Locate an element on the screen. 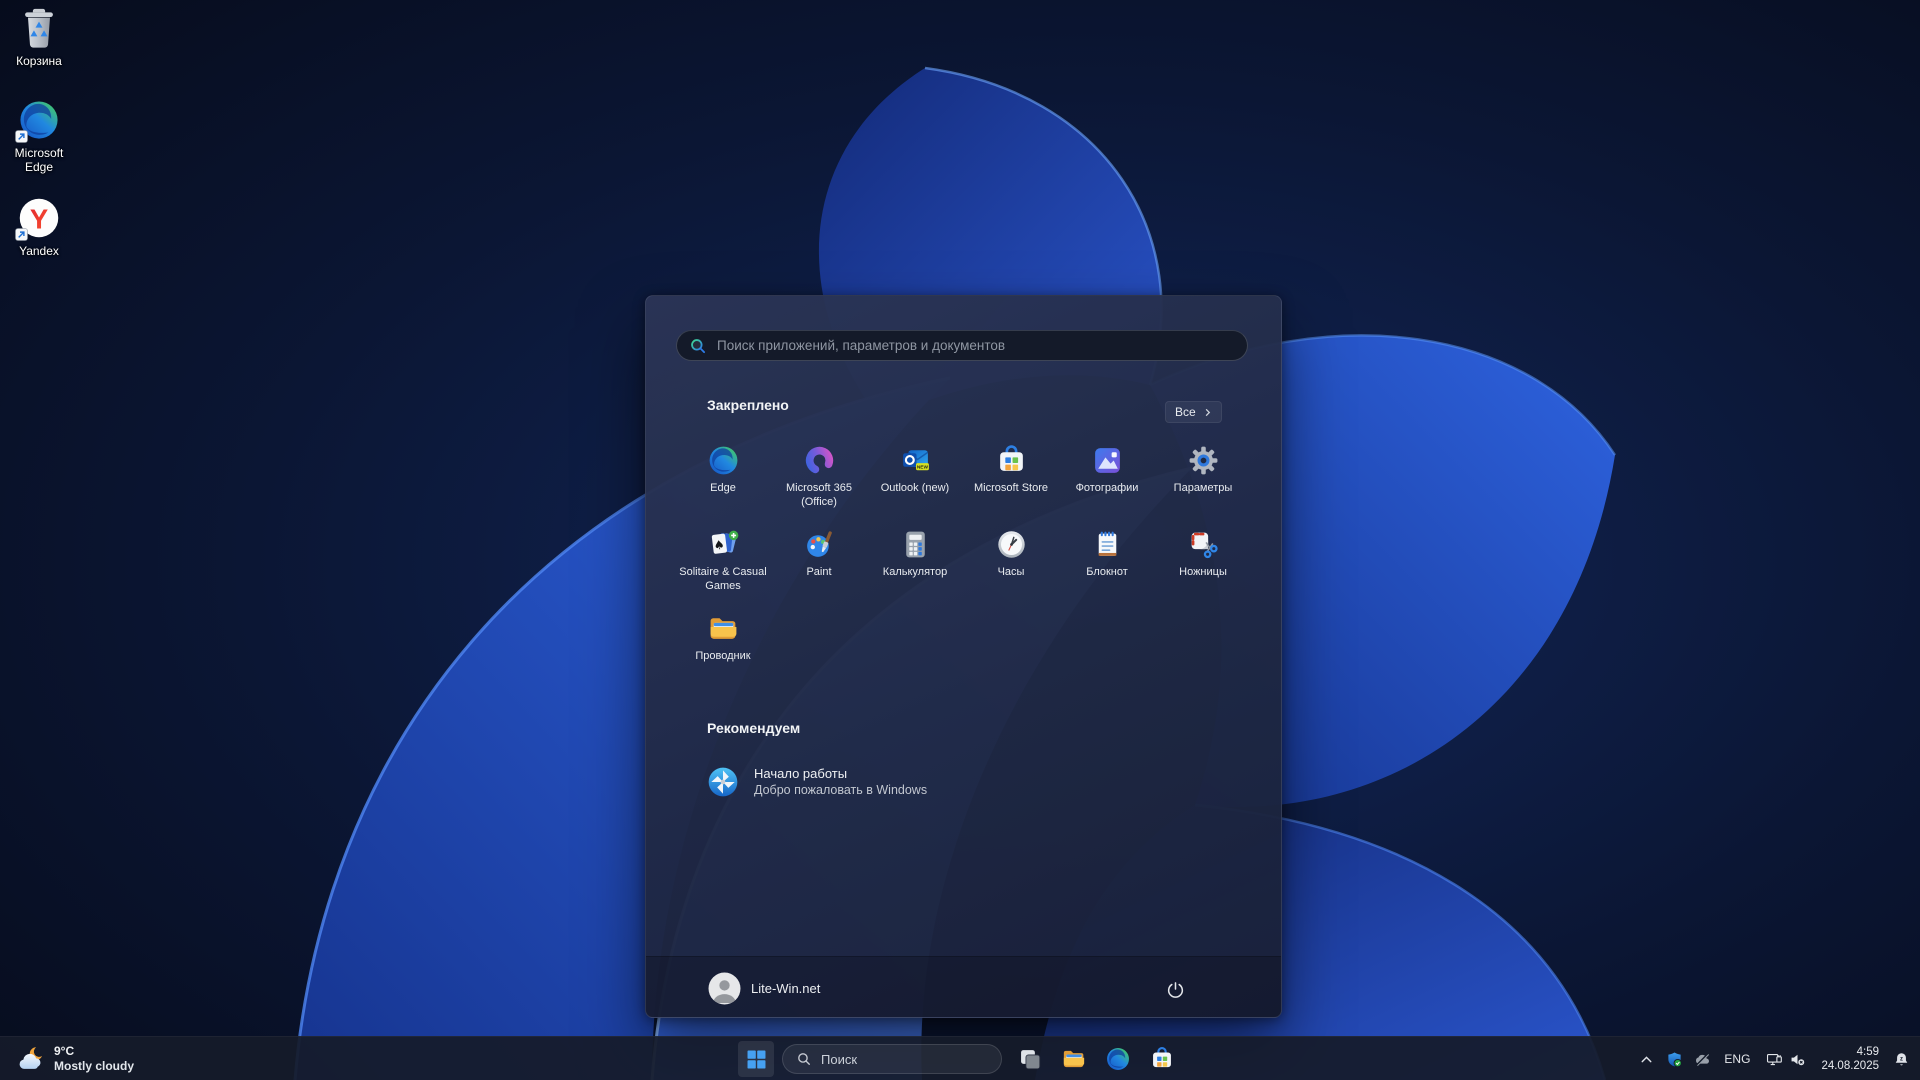  windows-security-tray is located at coordinates (1674, 1059).